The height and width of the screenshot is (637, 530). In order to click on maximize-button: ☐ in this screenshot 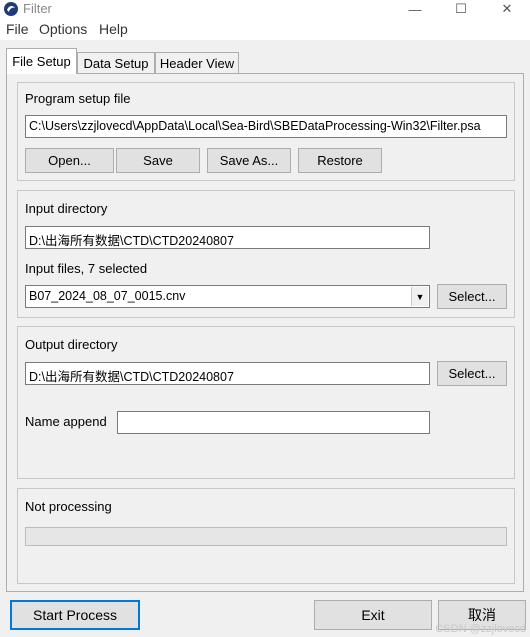, I will do `click(461, 9)`.